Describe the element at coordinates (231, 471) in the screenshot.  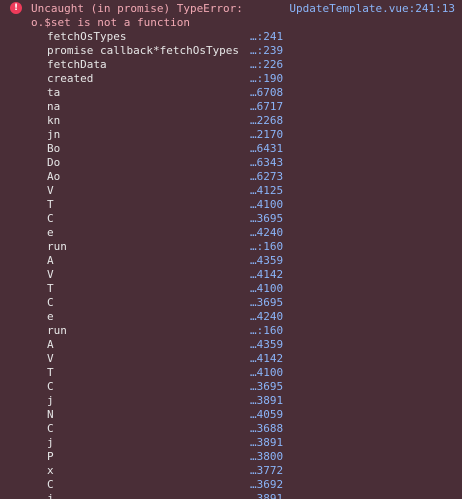
I see `stack-frame: x …3772` at that location.